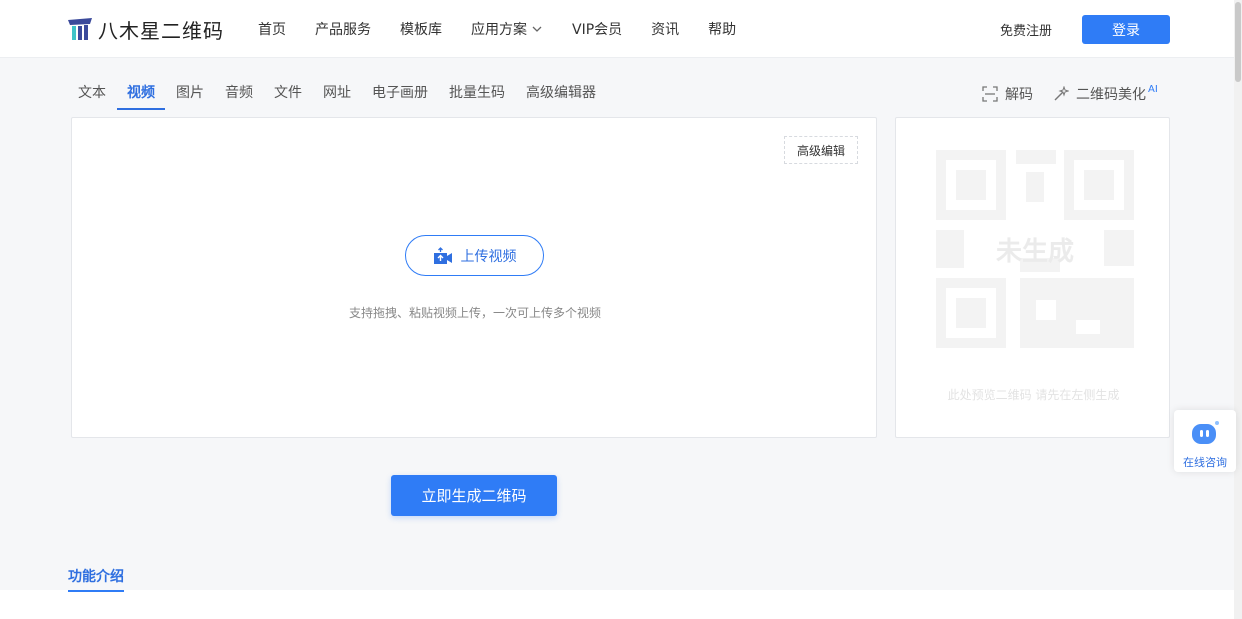 This screenshot has height=619, width=1242. I want to click on qr-watermark: 未生成, so click(1035, 252).